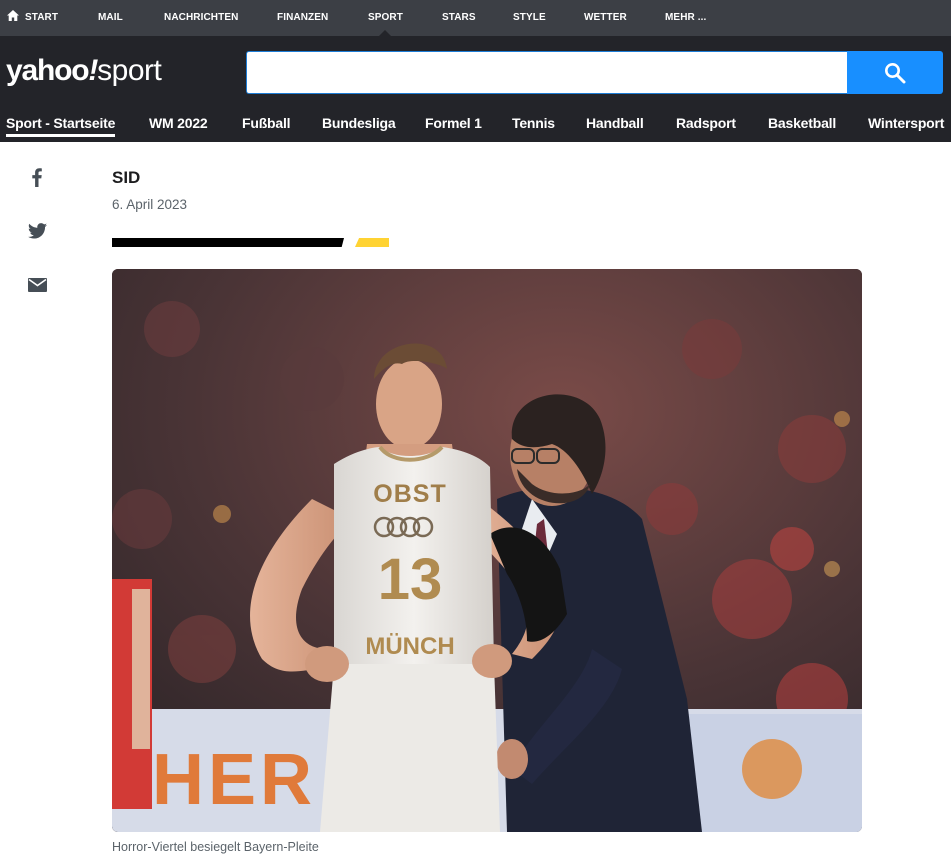 The image size is (951, 867). What do you see at coordinates (706, 126) in the screenshot?
I see `tab-radsport: Radsport` at bounding box center [706, 126].